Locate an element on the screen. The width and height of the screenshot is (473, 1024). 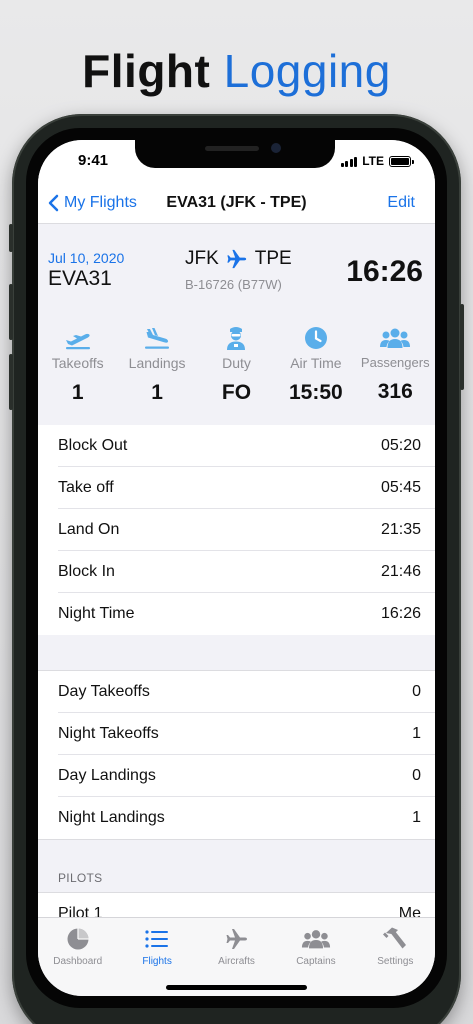
back-button: My Flights is located at coordinates (92, 203).